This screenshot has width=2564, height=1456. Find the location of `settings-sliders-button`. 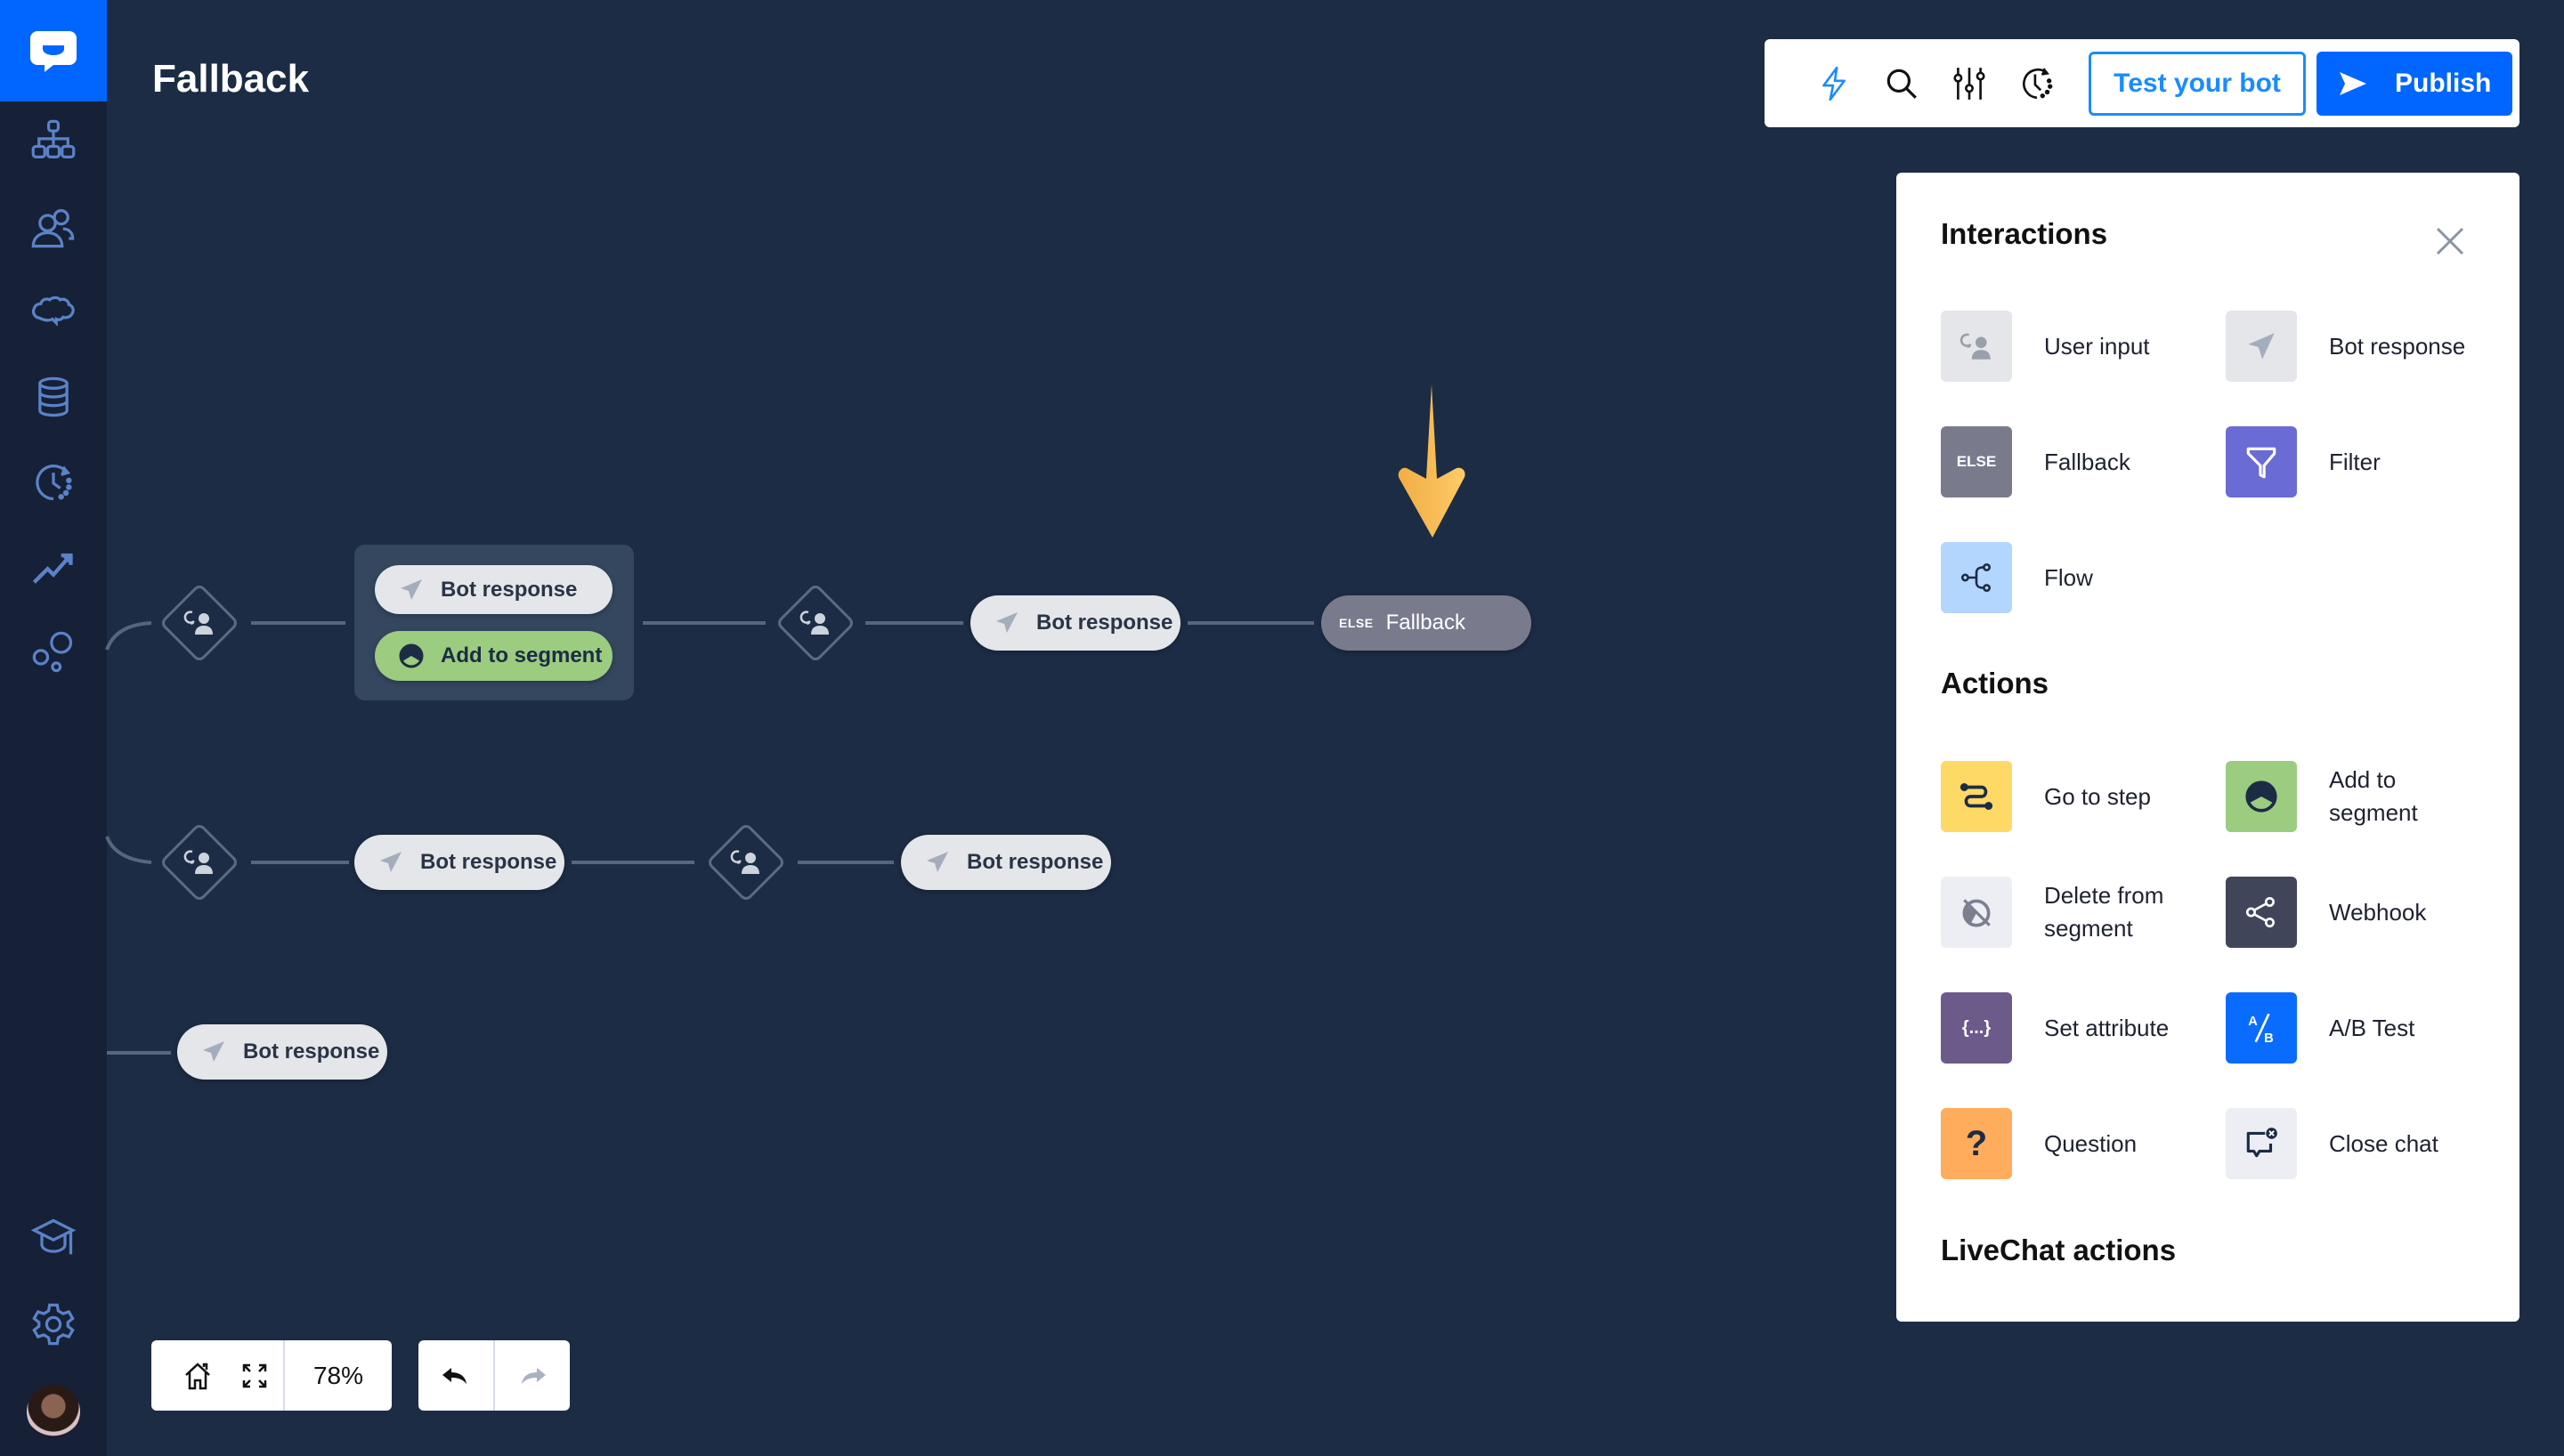

settings-sliders-button is located at coordinates (1969, 83).